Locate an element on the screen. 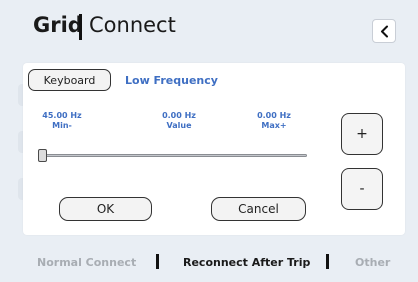 The height and width of the screenshot is (282, 418). ok-button: OK is located at coordinates (105, 209).